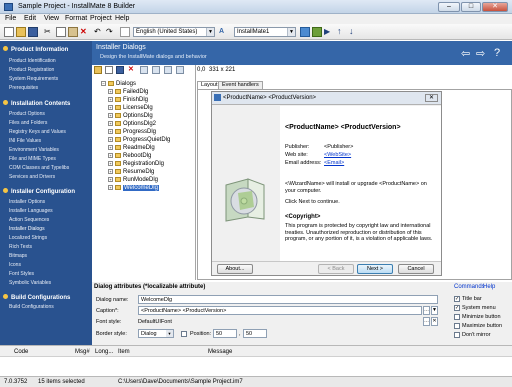 Image resolution: width=512 pixels, height=387 pixels. What do you see at coordinates (280, 310) in the screenshot?
I see `caption-field: <ProductName> <ProductVersion>` at bounding box center [280, 310].